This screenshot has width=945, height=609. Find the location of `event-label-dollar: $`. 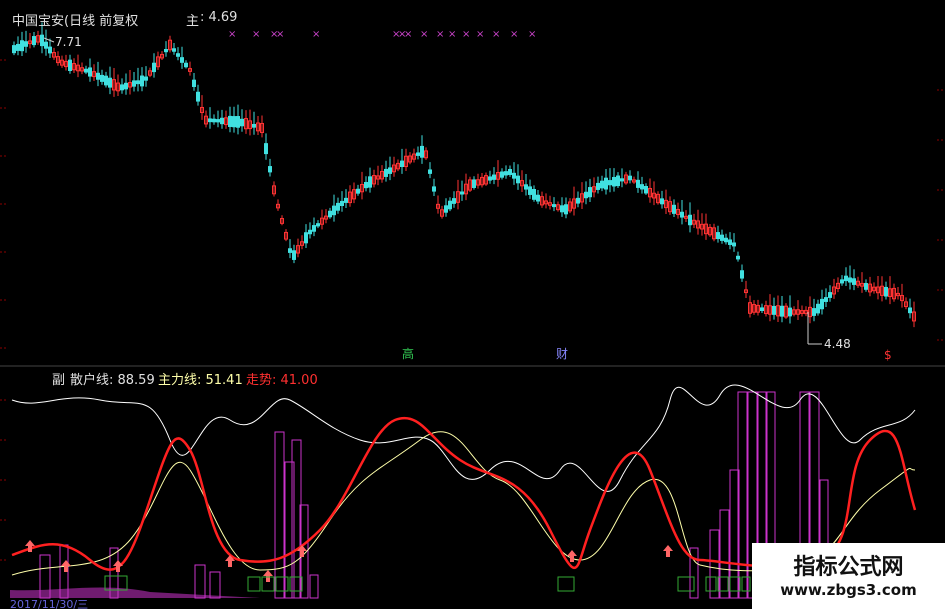

event-label-dollar: $ is located at coordinates (888, 355).